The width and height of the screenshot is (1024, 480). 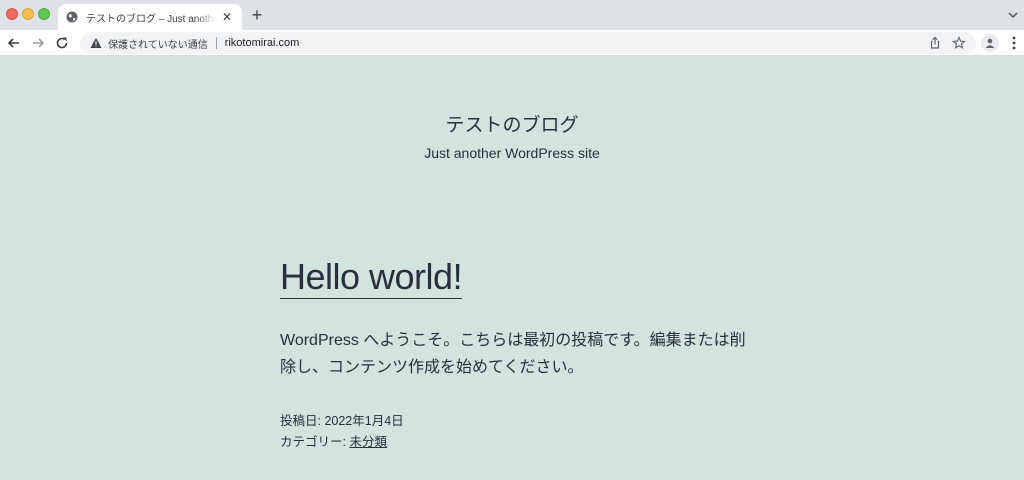 What do you see at coordinates (363, 421) in the screenshot?
I see `post-date: 2022年1月4日` at bounding box center [363, 421].